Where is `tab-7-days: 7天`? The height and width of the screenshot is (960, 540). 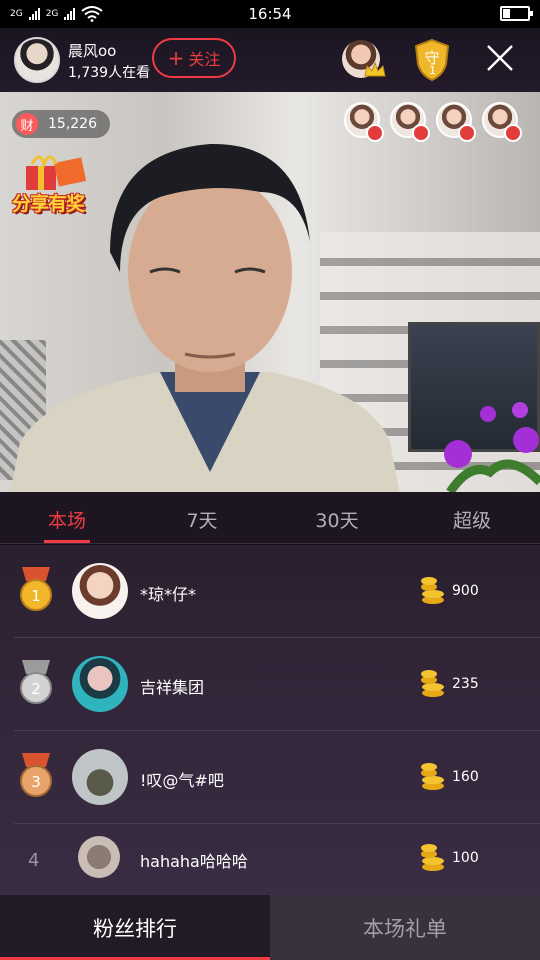 tab-7-days: 7天 is located at coordinates (202, 519).